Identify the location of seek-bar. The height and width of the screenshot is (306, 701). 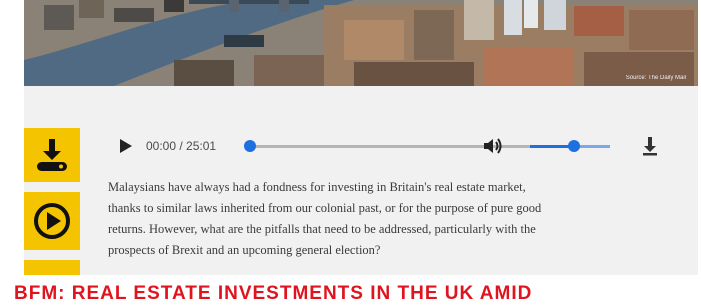
(397, 146).